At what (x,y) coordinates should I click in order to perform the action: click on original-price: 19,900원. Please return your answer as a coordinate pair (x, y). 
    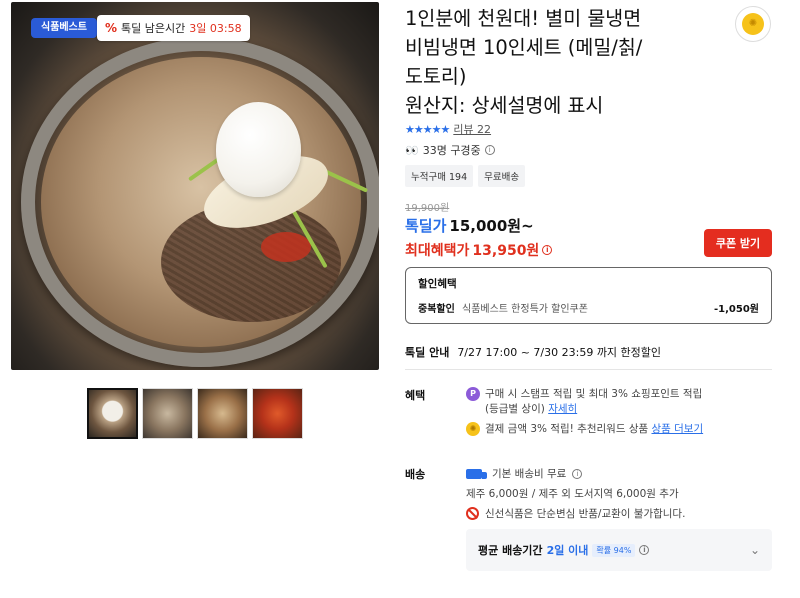
    Looking at the image, I should click on (427, 208).